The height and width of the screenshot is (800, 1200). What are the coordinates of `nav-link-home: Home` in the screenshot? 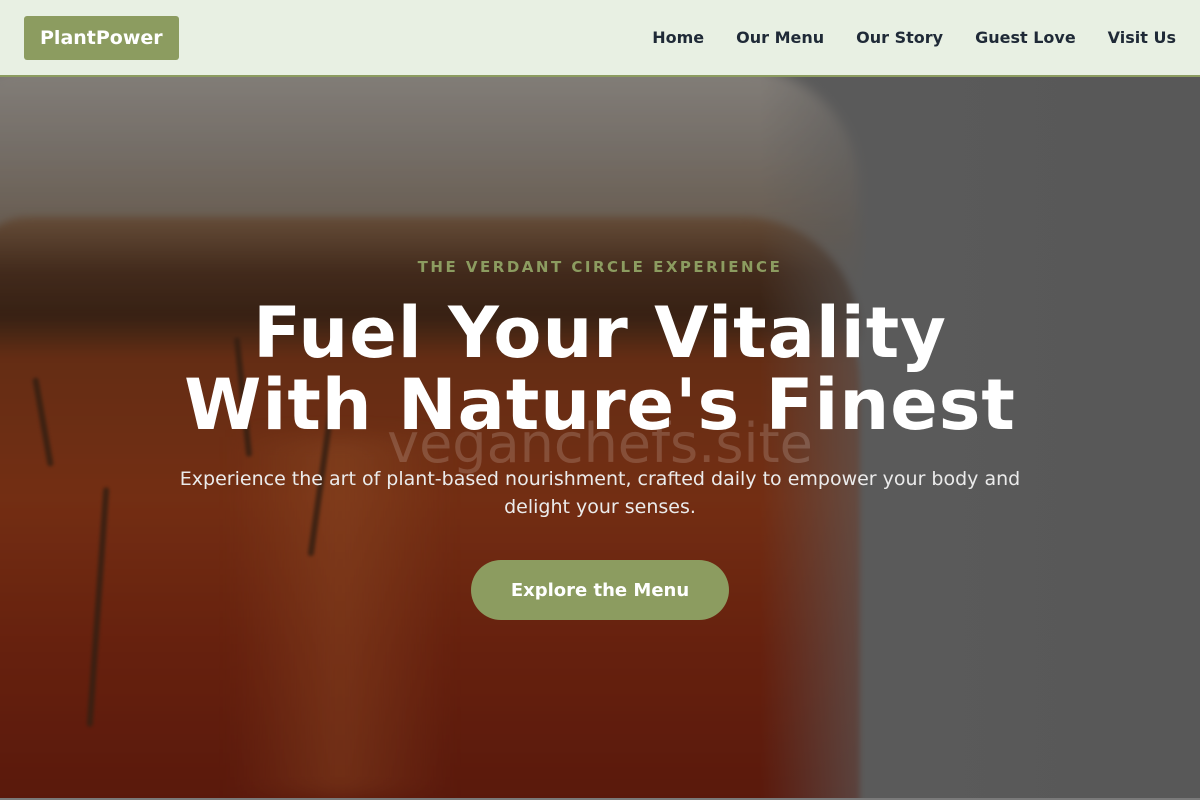 It's located at (678, 37).